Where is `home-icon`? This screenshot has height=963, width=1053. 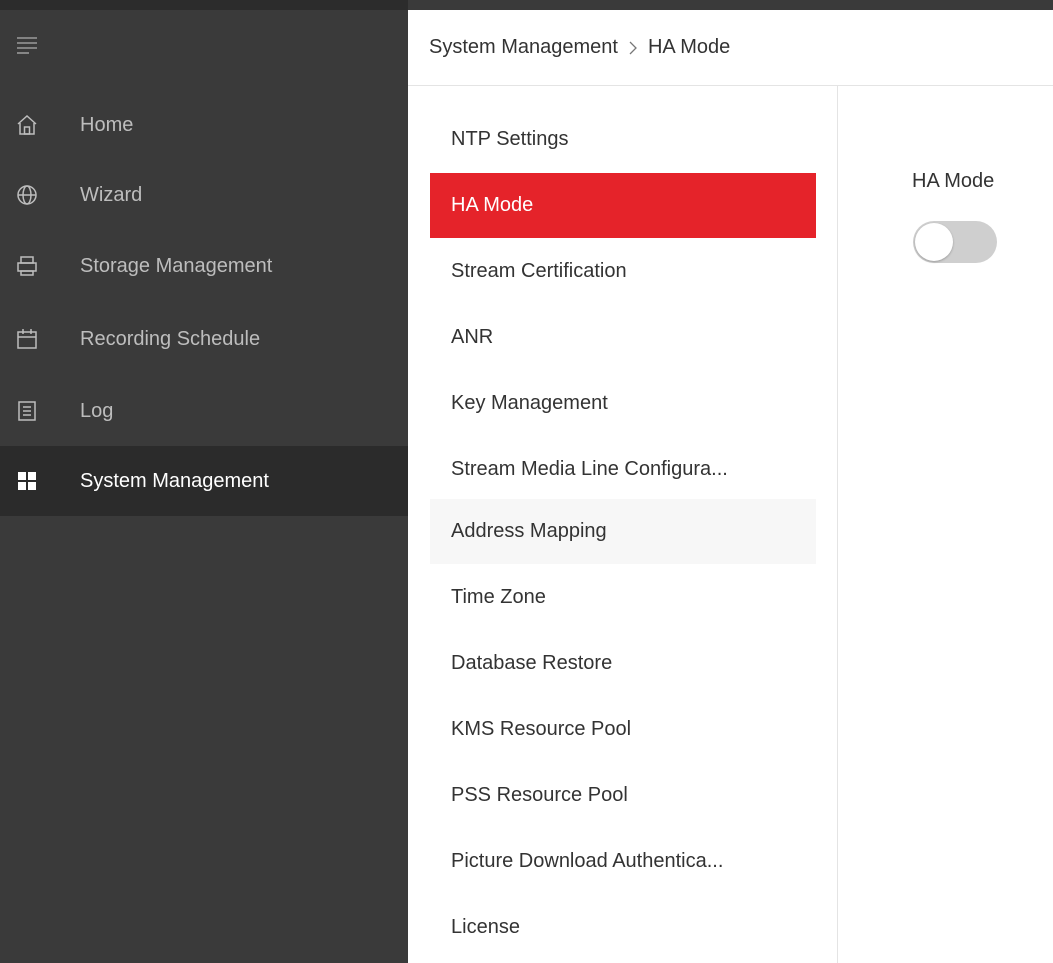 home-icon is located at coordinates (27, 125).